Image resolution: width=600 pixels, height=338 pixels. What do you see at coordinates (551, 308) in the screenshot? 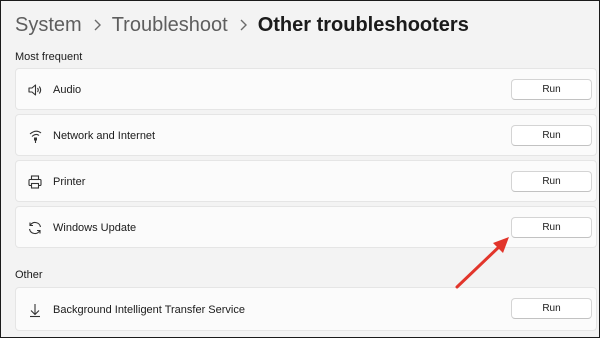
I see `run-bits-button: Run` at bounding box center [551, 308].